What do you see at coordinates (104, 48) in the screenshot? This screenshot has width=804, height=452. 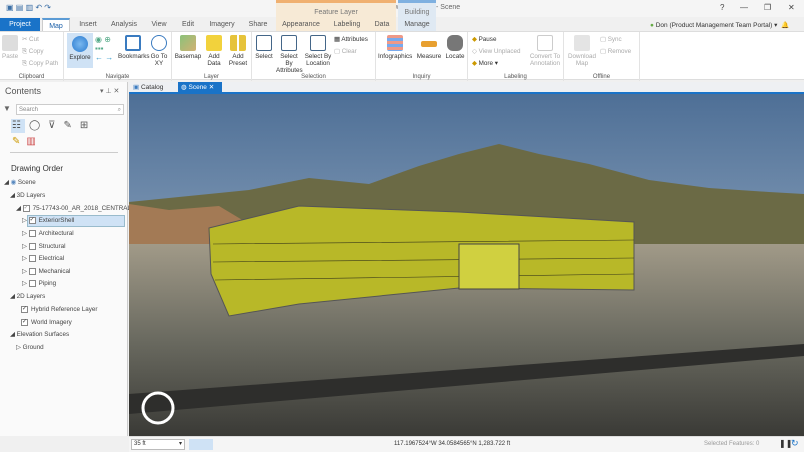 I see `nav-tools-icons: ◉ ⊕ ▪▪▪ ← →` at bounding box center [104, 48].